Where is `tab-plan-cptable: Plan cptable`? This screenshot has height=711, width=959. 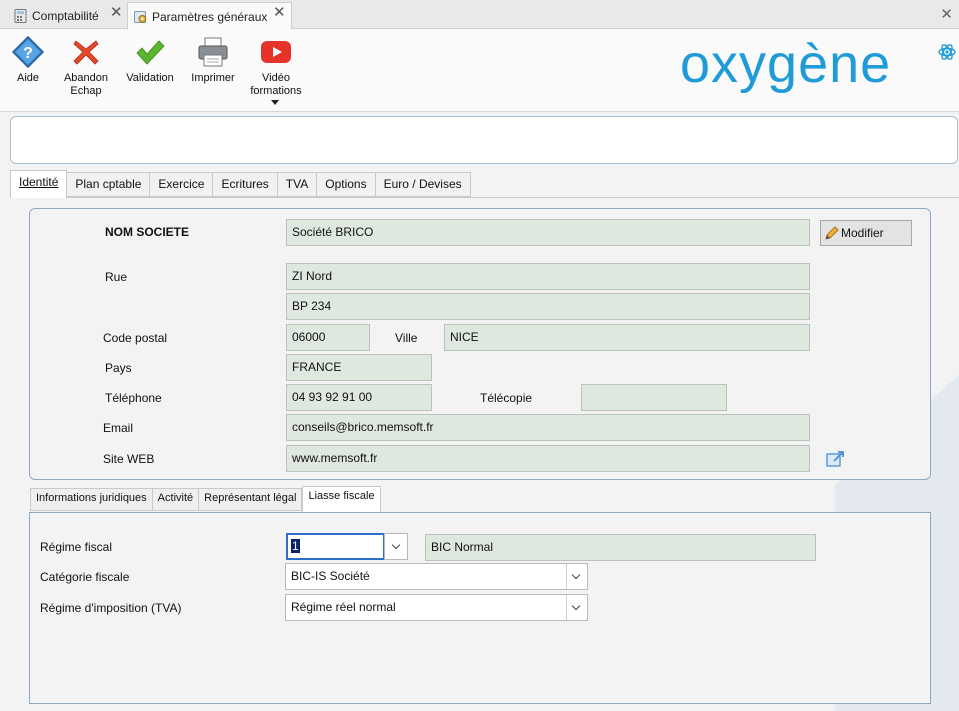
tab-plan-cptable: Plan cptable is located at coordinates (109, 184).